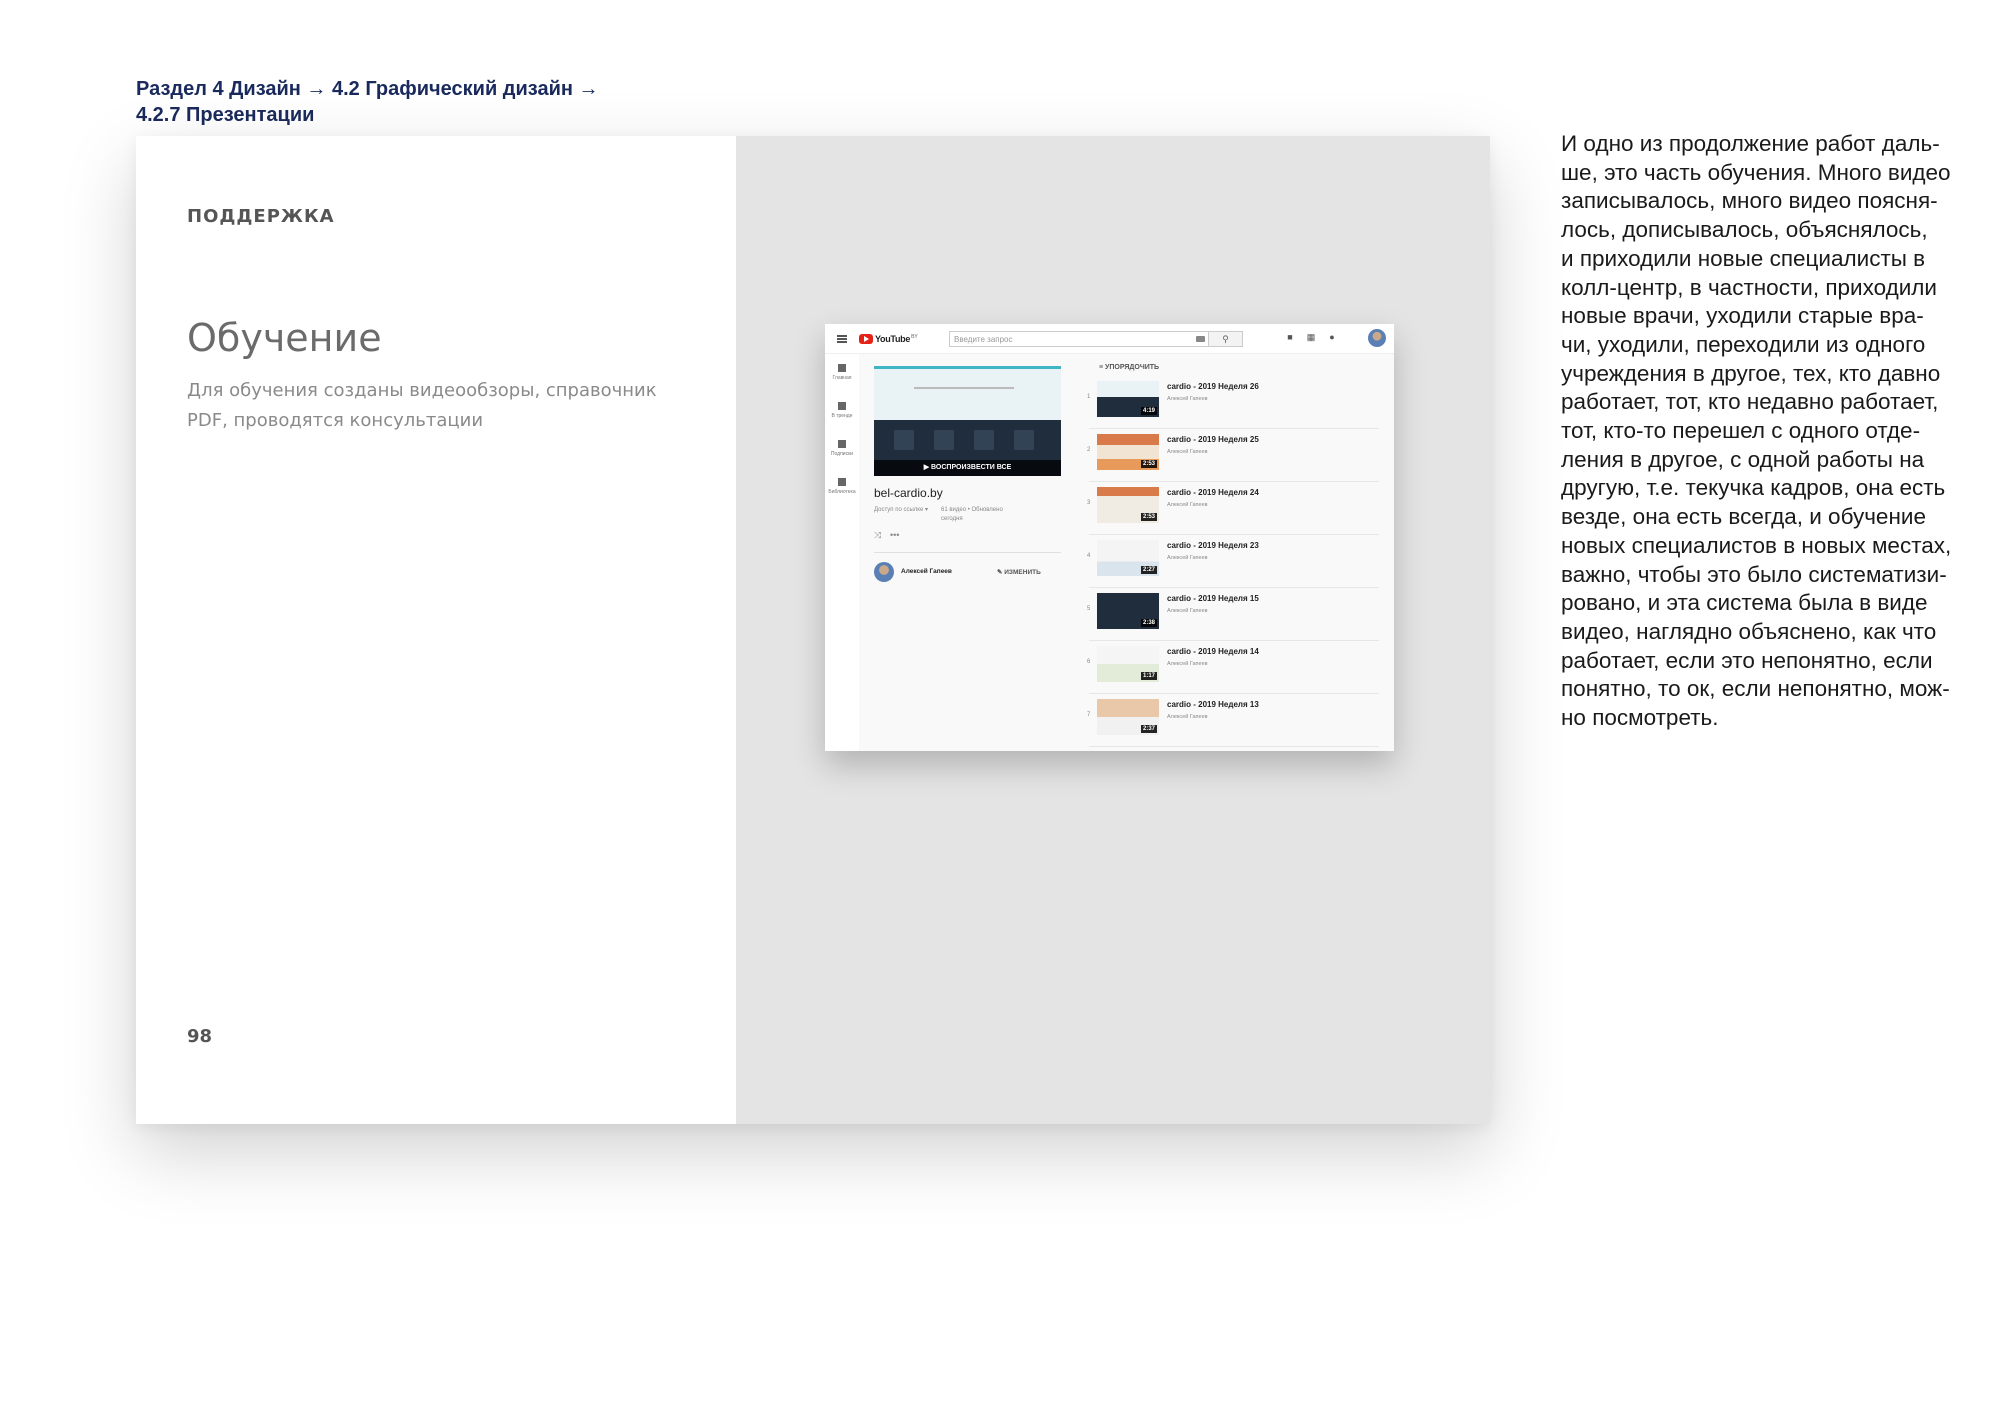 This screenshot has height=1414, width=2000. I want to click on sidebar-item-trending: В тренде, so click(842, 410).